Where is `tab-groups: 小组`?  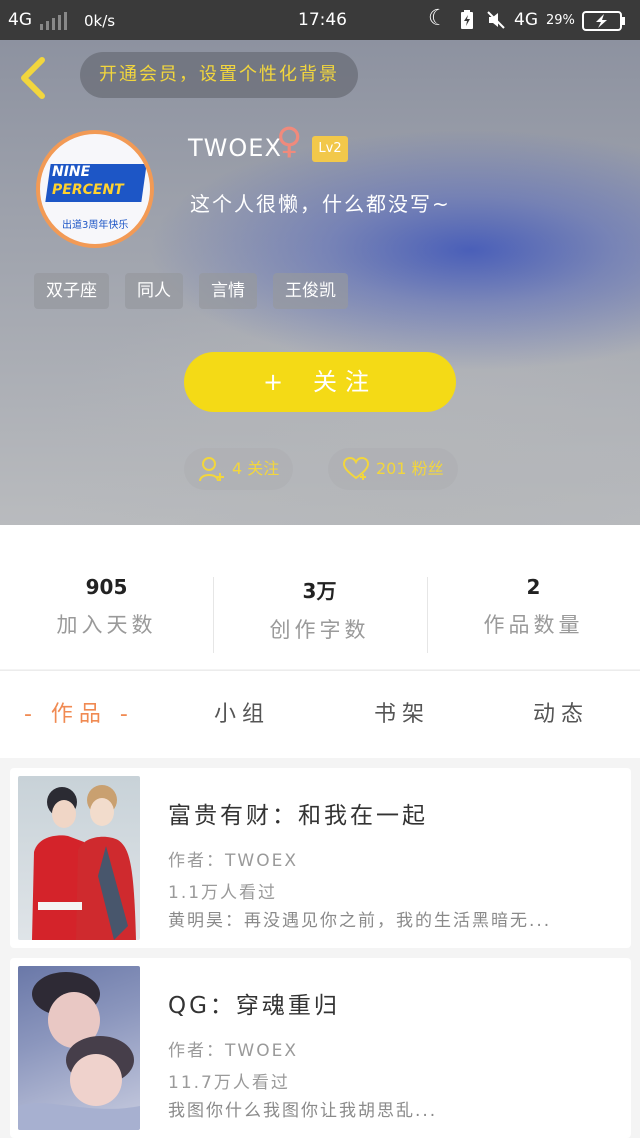
tab-groups: 小组 is located at coordinates (242, 715).